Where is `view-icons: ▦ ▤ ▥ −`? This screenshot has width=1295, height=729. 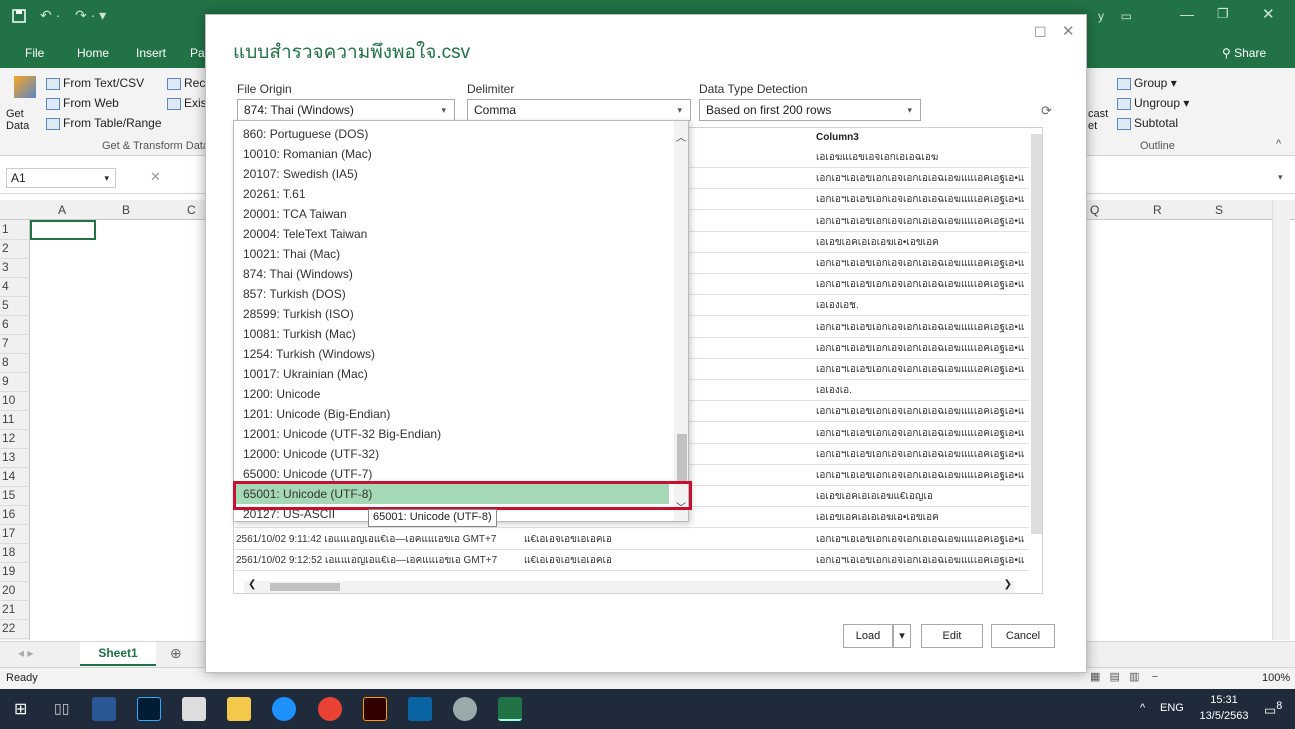 view-icons: ▦ ▤ ▥ − is located at coordinates (1124, 676).